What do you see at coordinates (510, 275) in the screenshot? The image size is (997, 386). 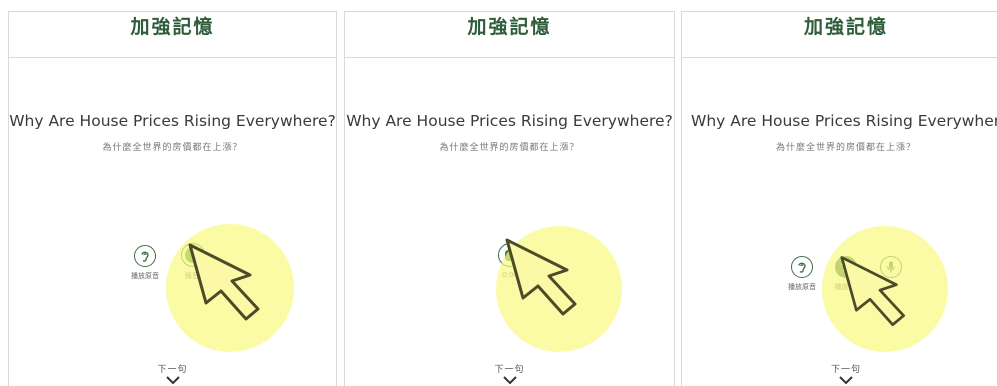 I see `recording-timer: 0:00` at bounding box center [510, 275].